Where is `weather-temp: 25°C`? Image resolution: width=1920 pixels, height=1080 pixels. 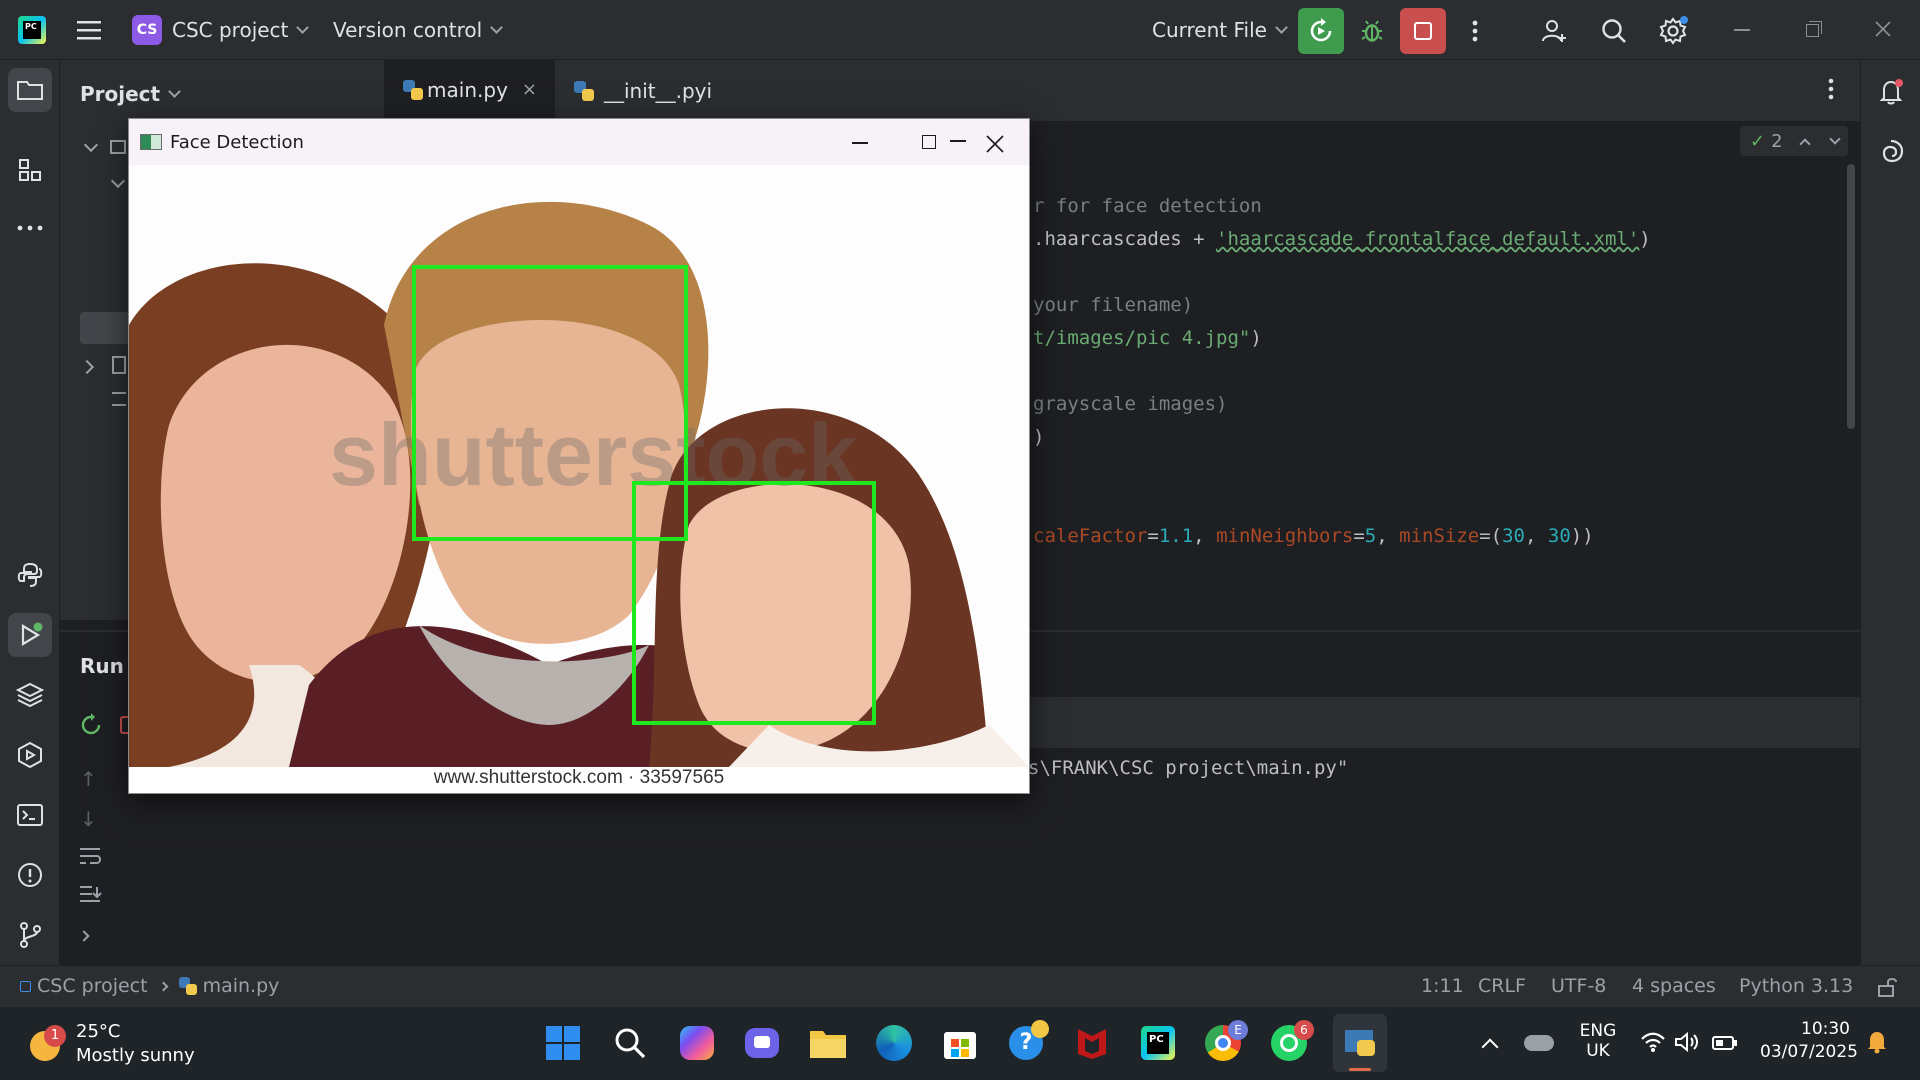 weather-temp: 25°C is located at coordinates (98, 1031).